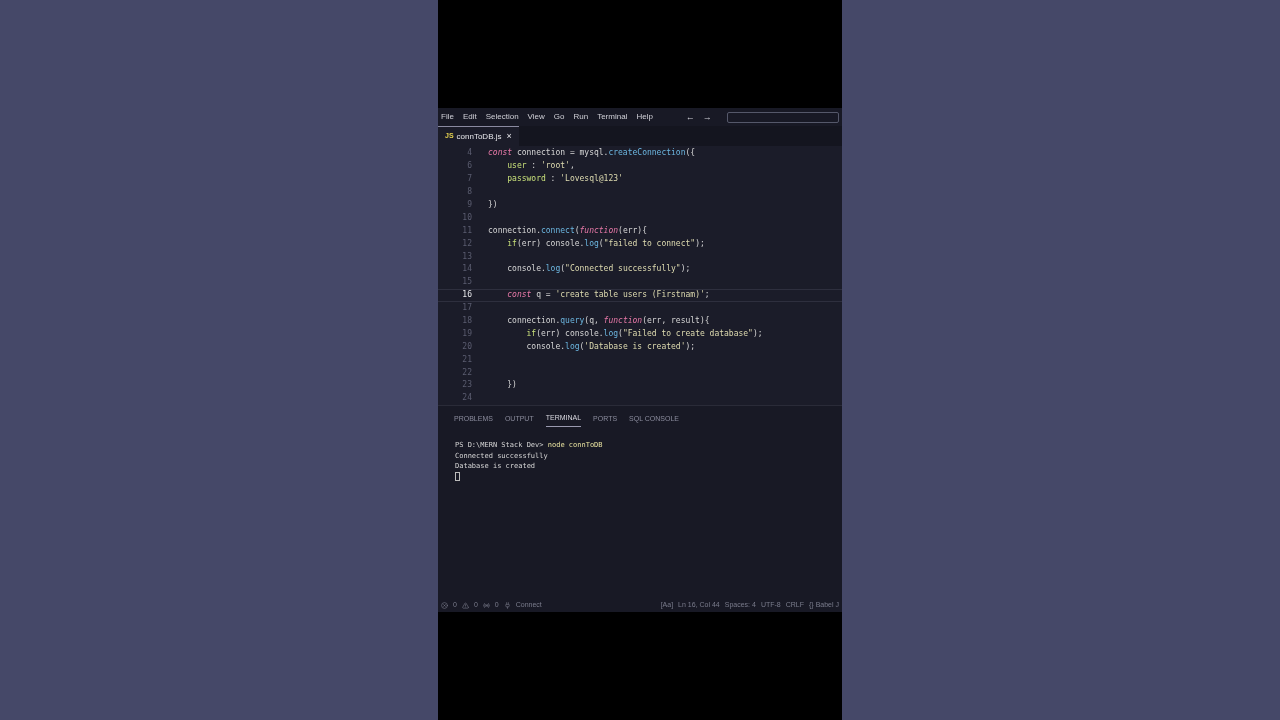  Describe the element at coordinates (466, 230) in the screenshot. I see `line-number: 11` at that location.